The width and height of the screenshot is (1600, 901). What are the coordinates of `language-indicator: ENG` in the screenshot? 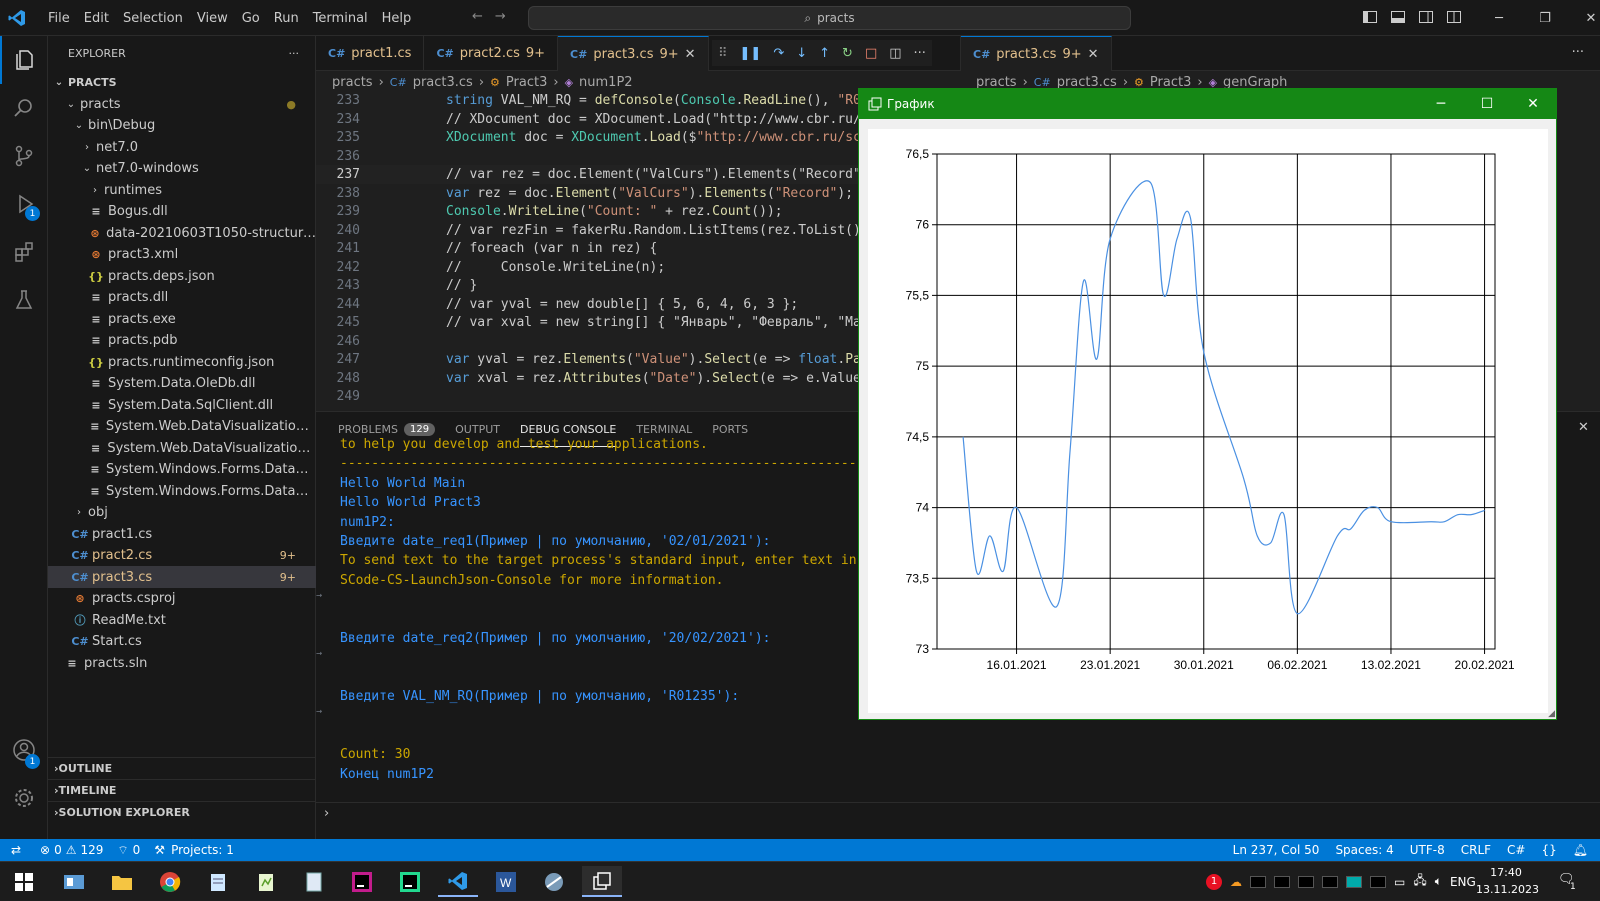 It's located at (1463, 882).